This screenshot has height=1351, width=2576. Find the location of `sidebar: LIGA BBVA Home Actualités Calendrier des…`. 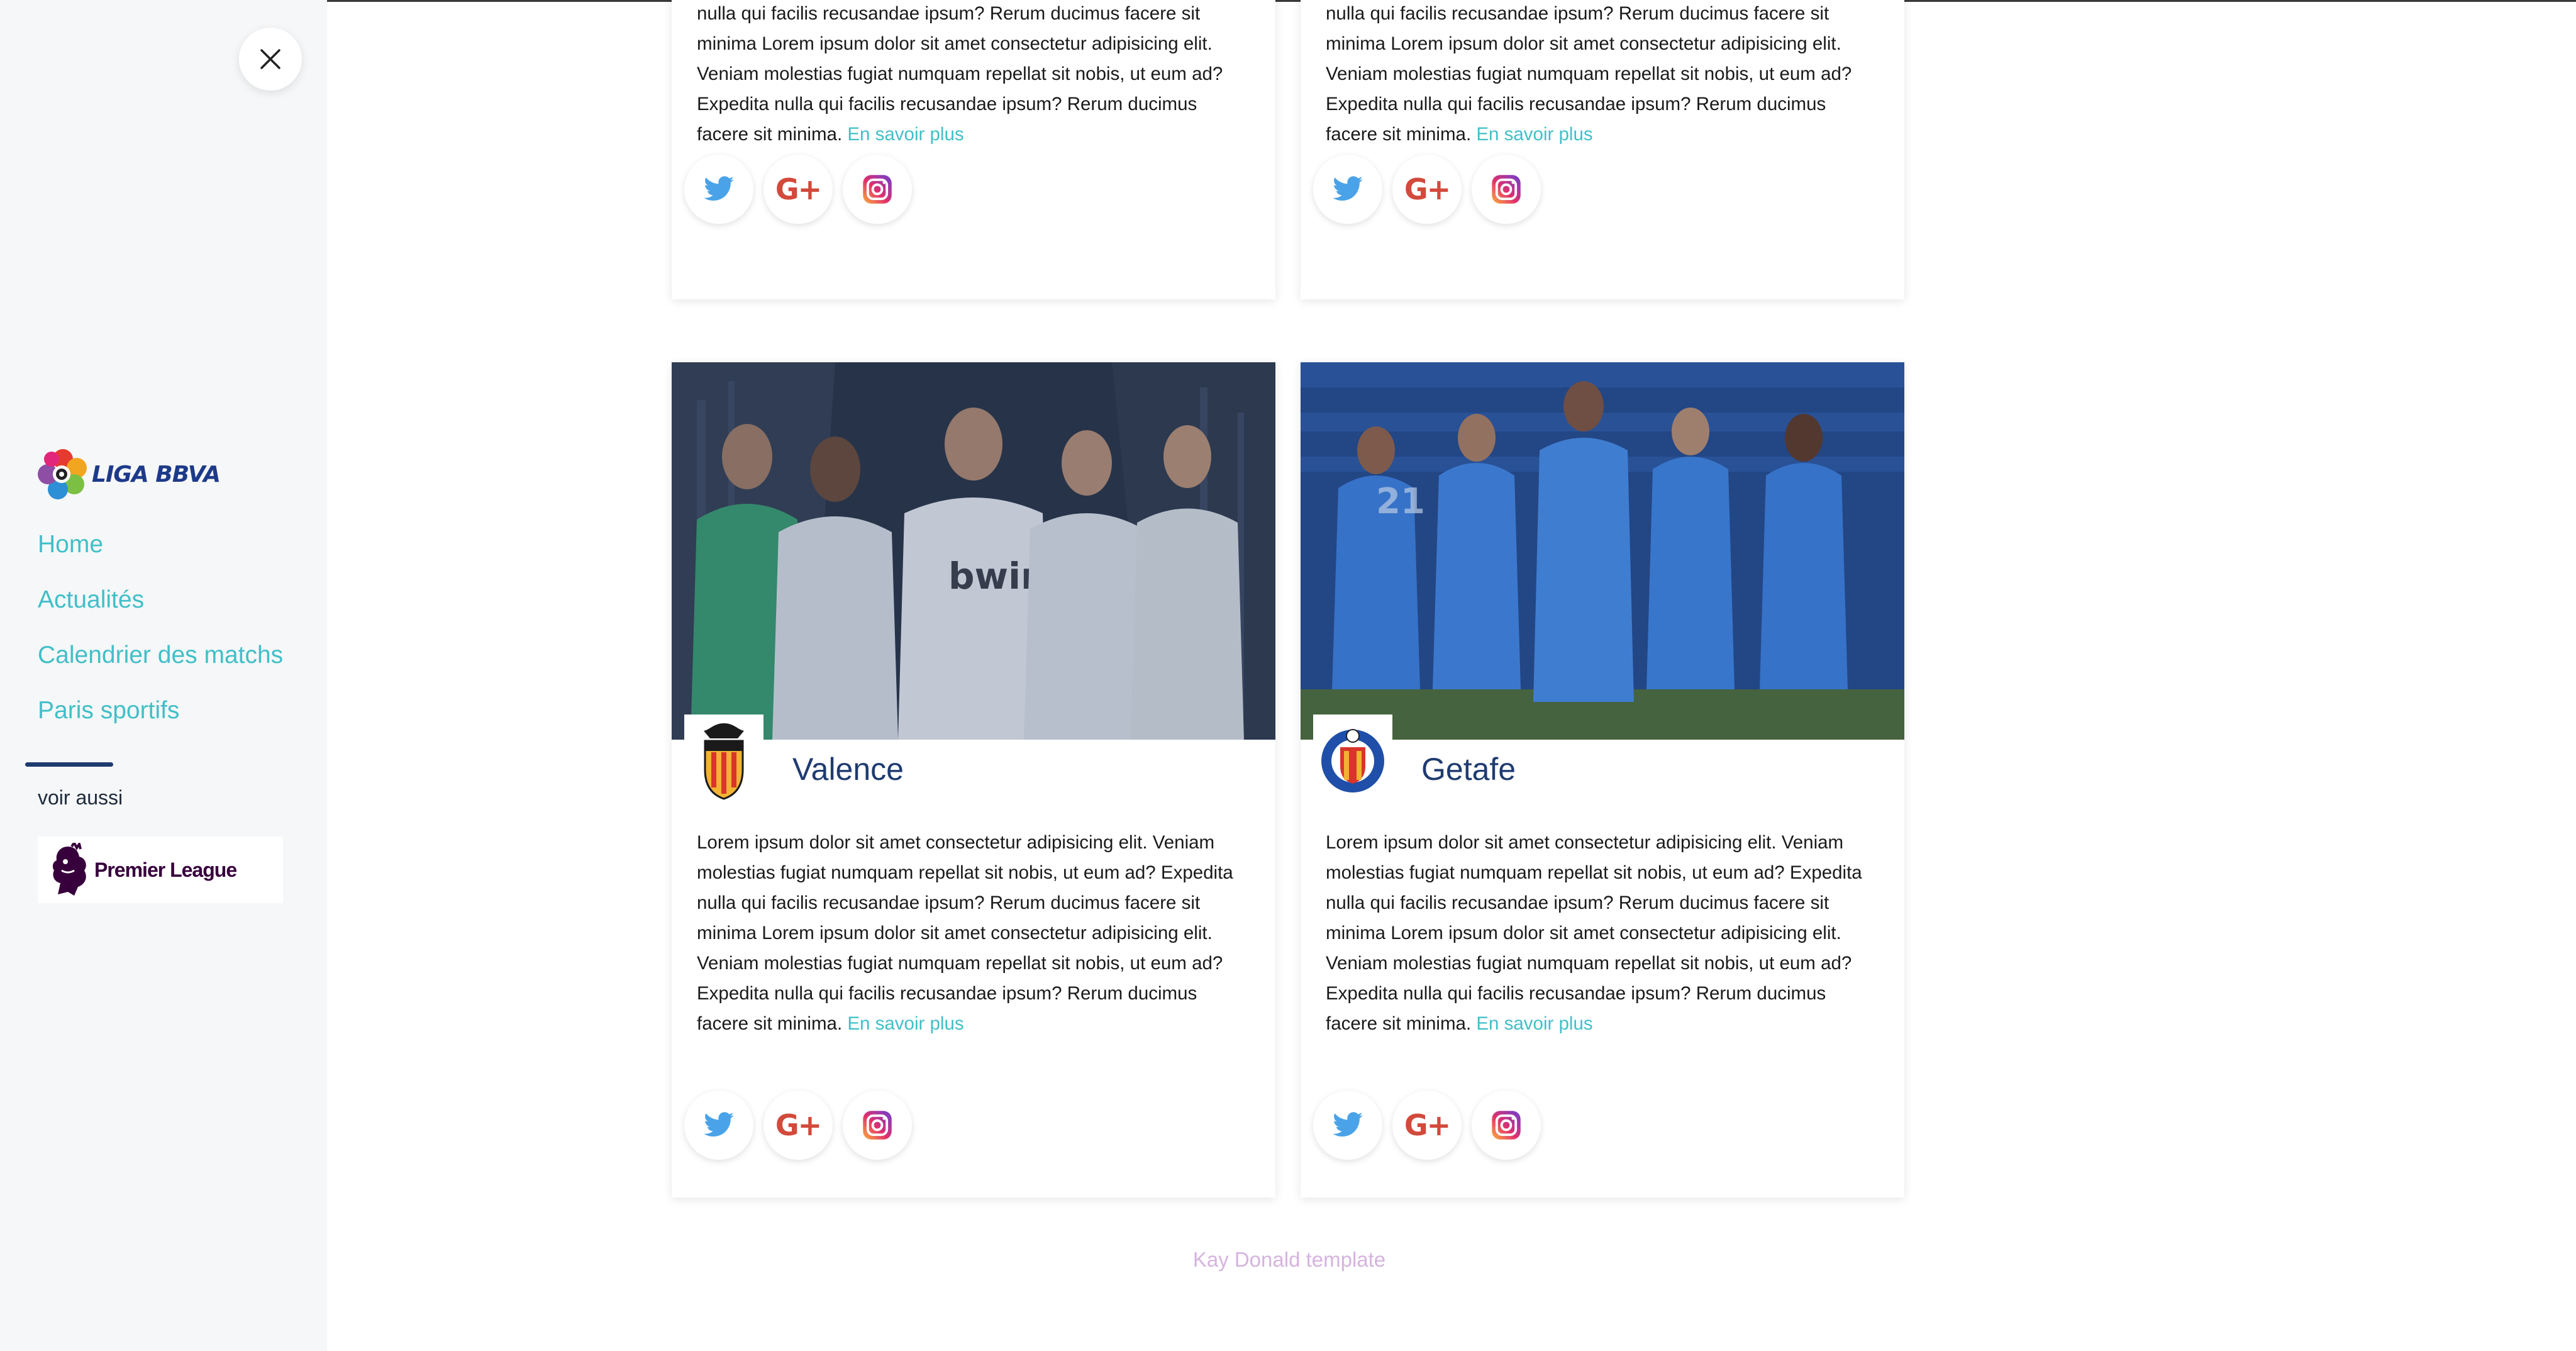

sidebar: LIGA BBVA Home Actualités Calendrier des… is located at coordinates (163, 675).